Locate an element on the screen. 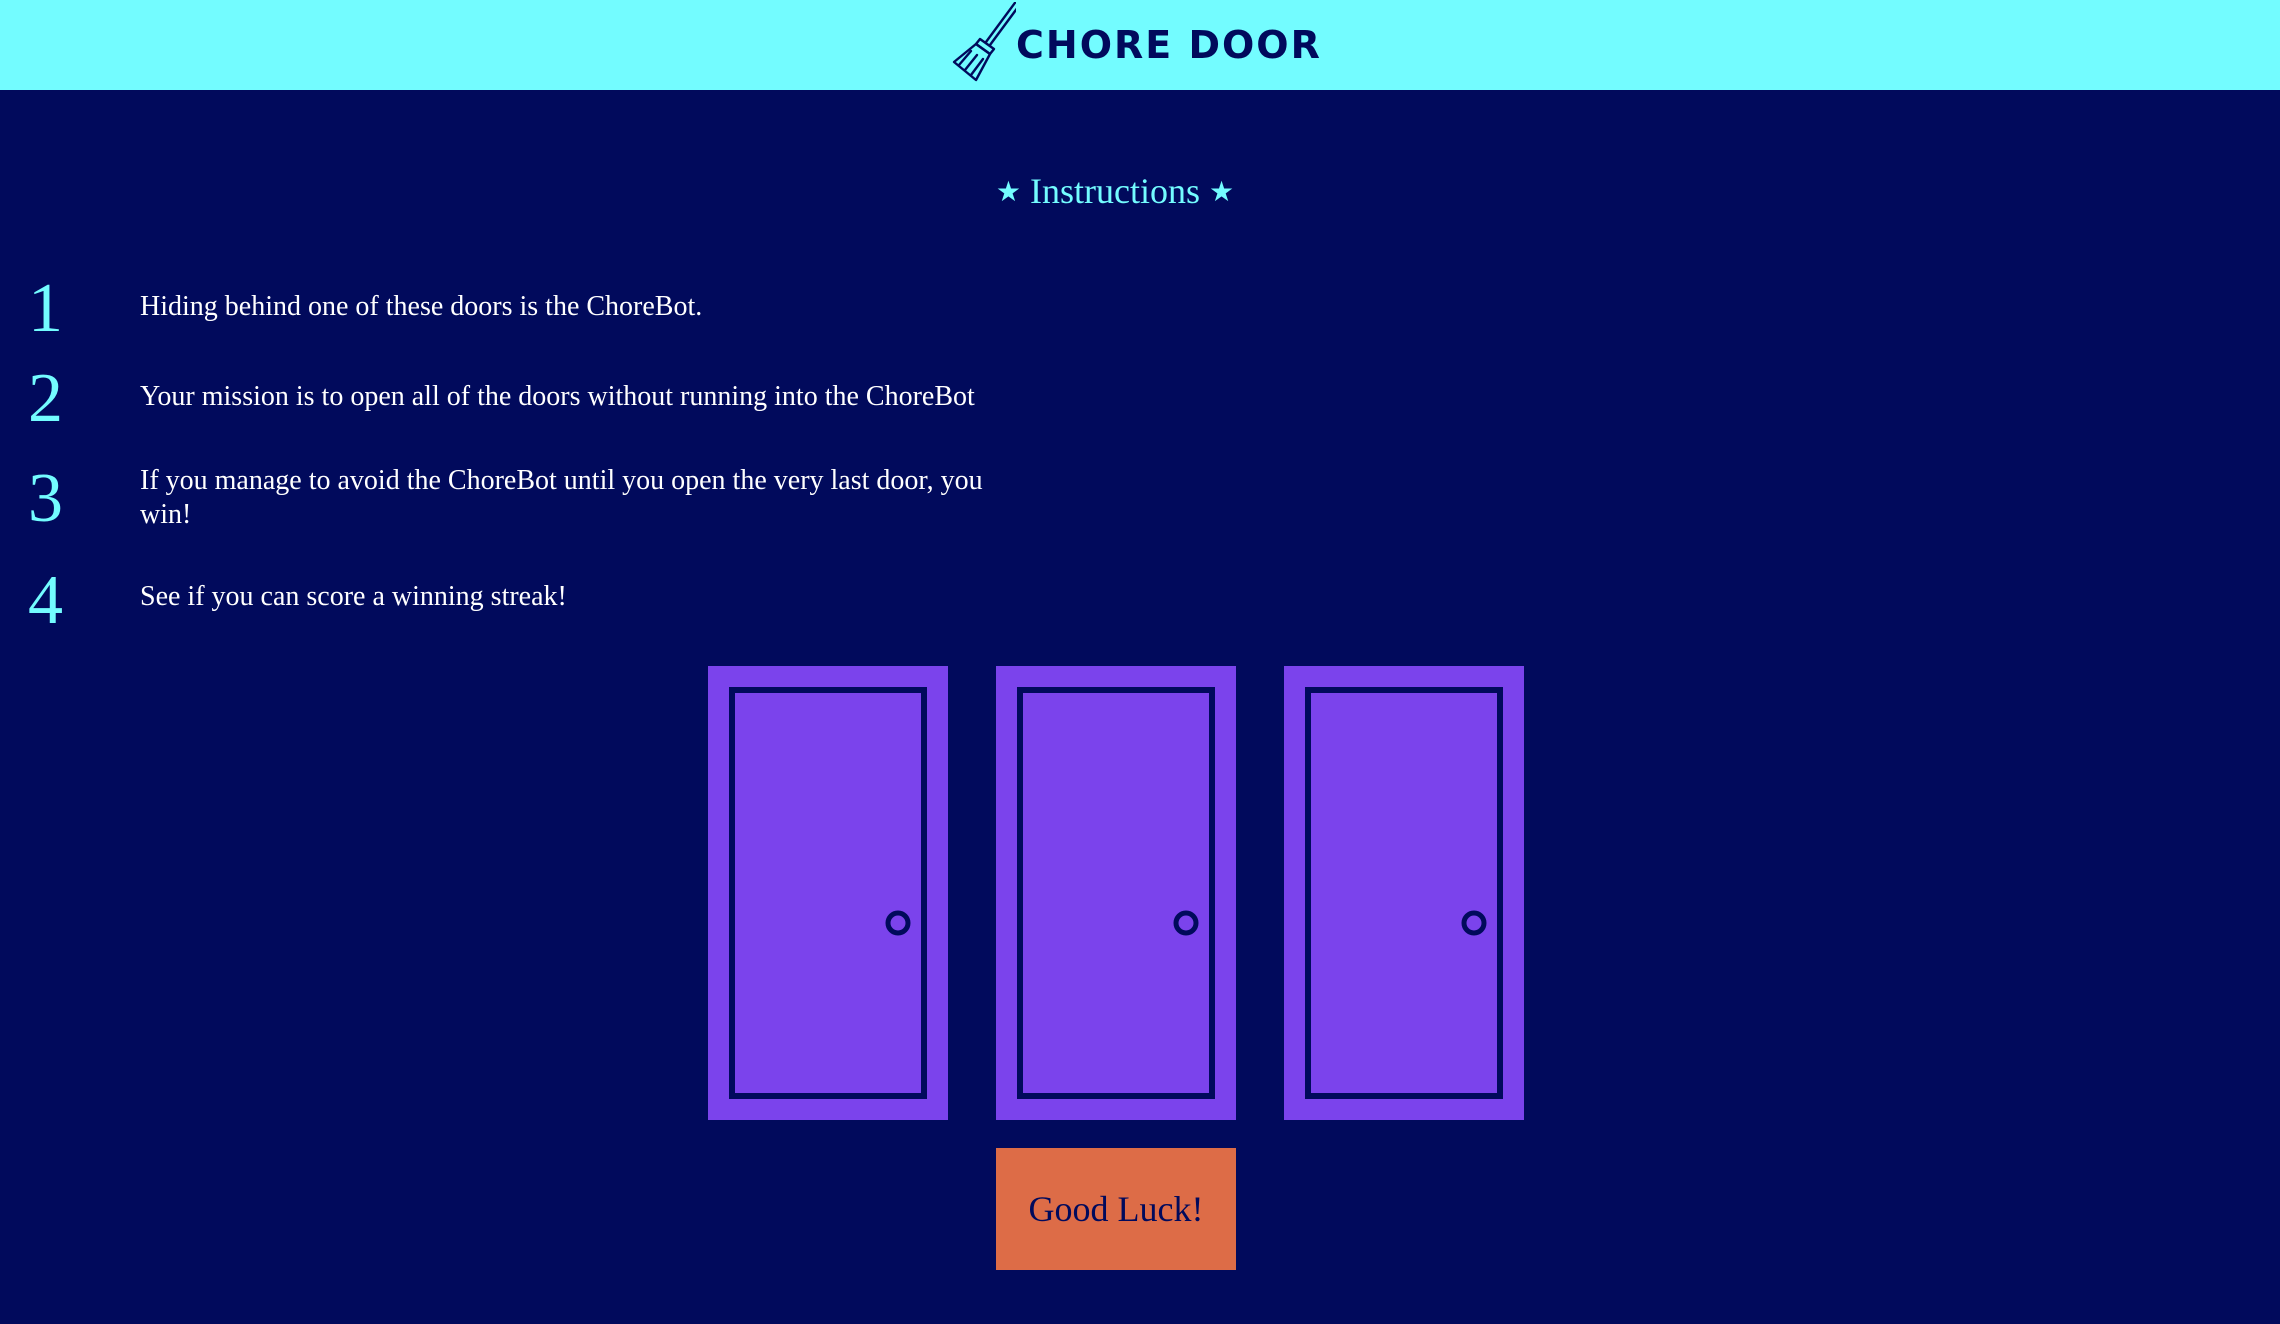 This screenshot has width=2280, height=1324. step-number: 3 is located at coordinates (45, 498).